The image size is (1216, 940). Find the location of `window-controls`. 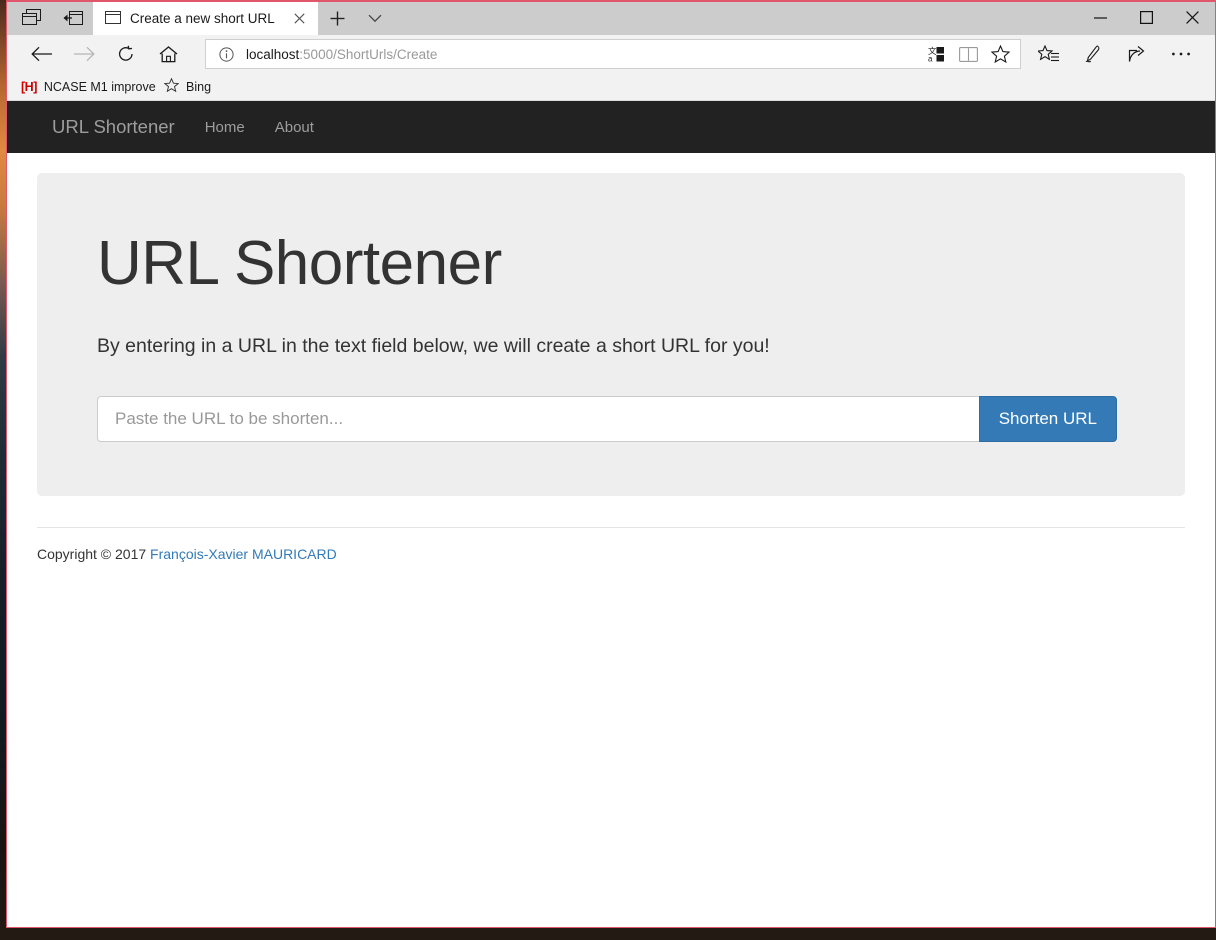

window-controls is located at coordinates (1146, 17).